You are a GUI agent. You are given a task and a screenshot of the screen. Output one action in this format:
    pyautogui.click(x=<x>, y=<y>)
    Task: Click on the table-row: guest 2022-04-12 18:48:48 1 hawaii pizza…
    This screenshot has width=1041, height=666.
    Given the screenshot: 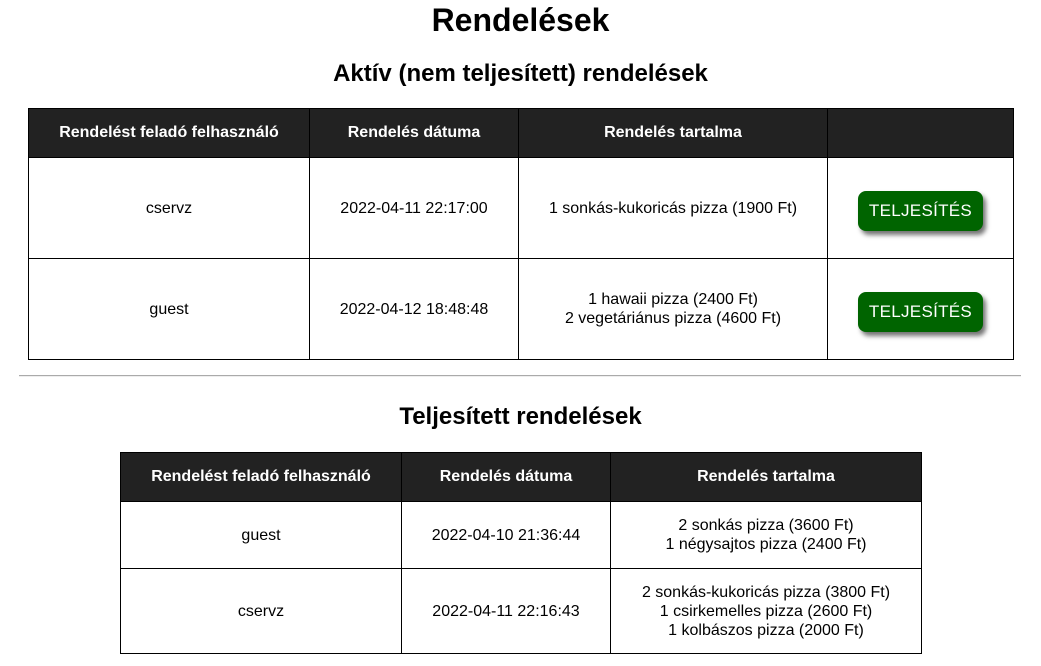 What is the action you would take?
    pyautogui.click(x=521, y=309)
    